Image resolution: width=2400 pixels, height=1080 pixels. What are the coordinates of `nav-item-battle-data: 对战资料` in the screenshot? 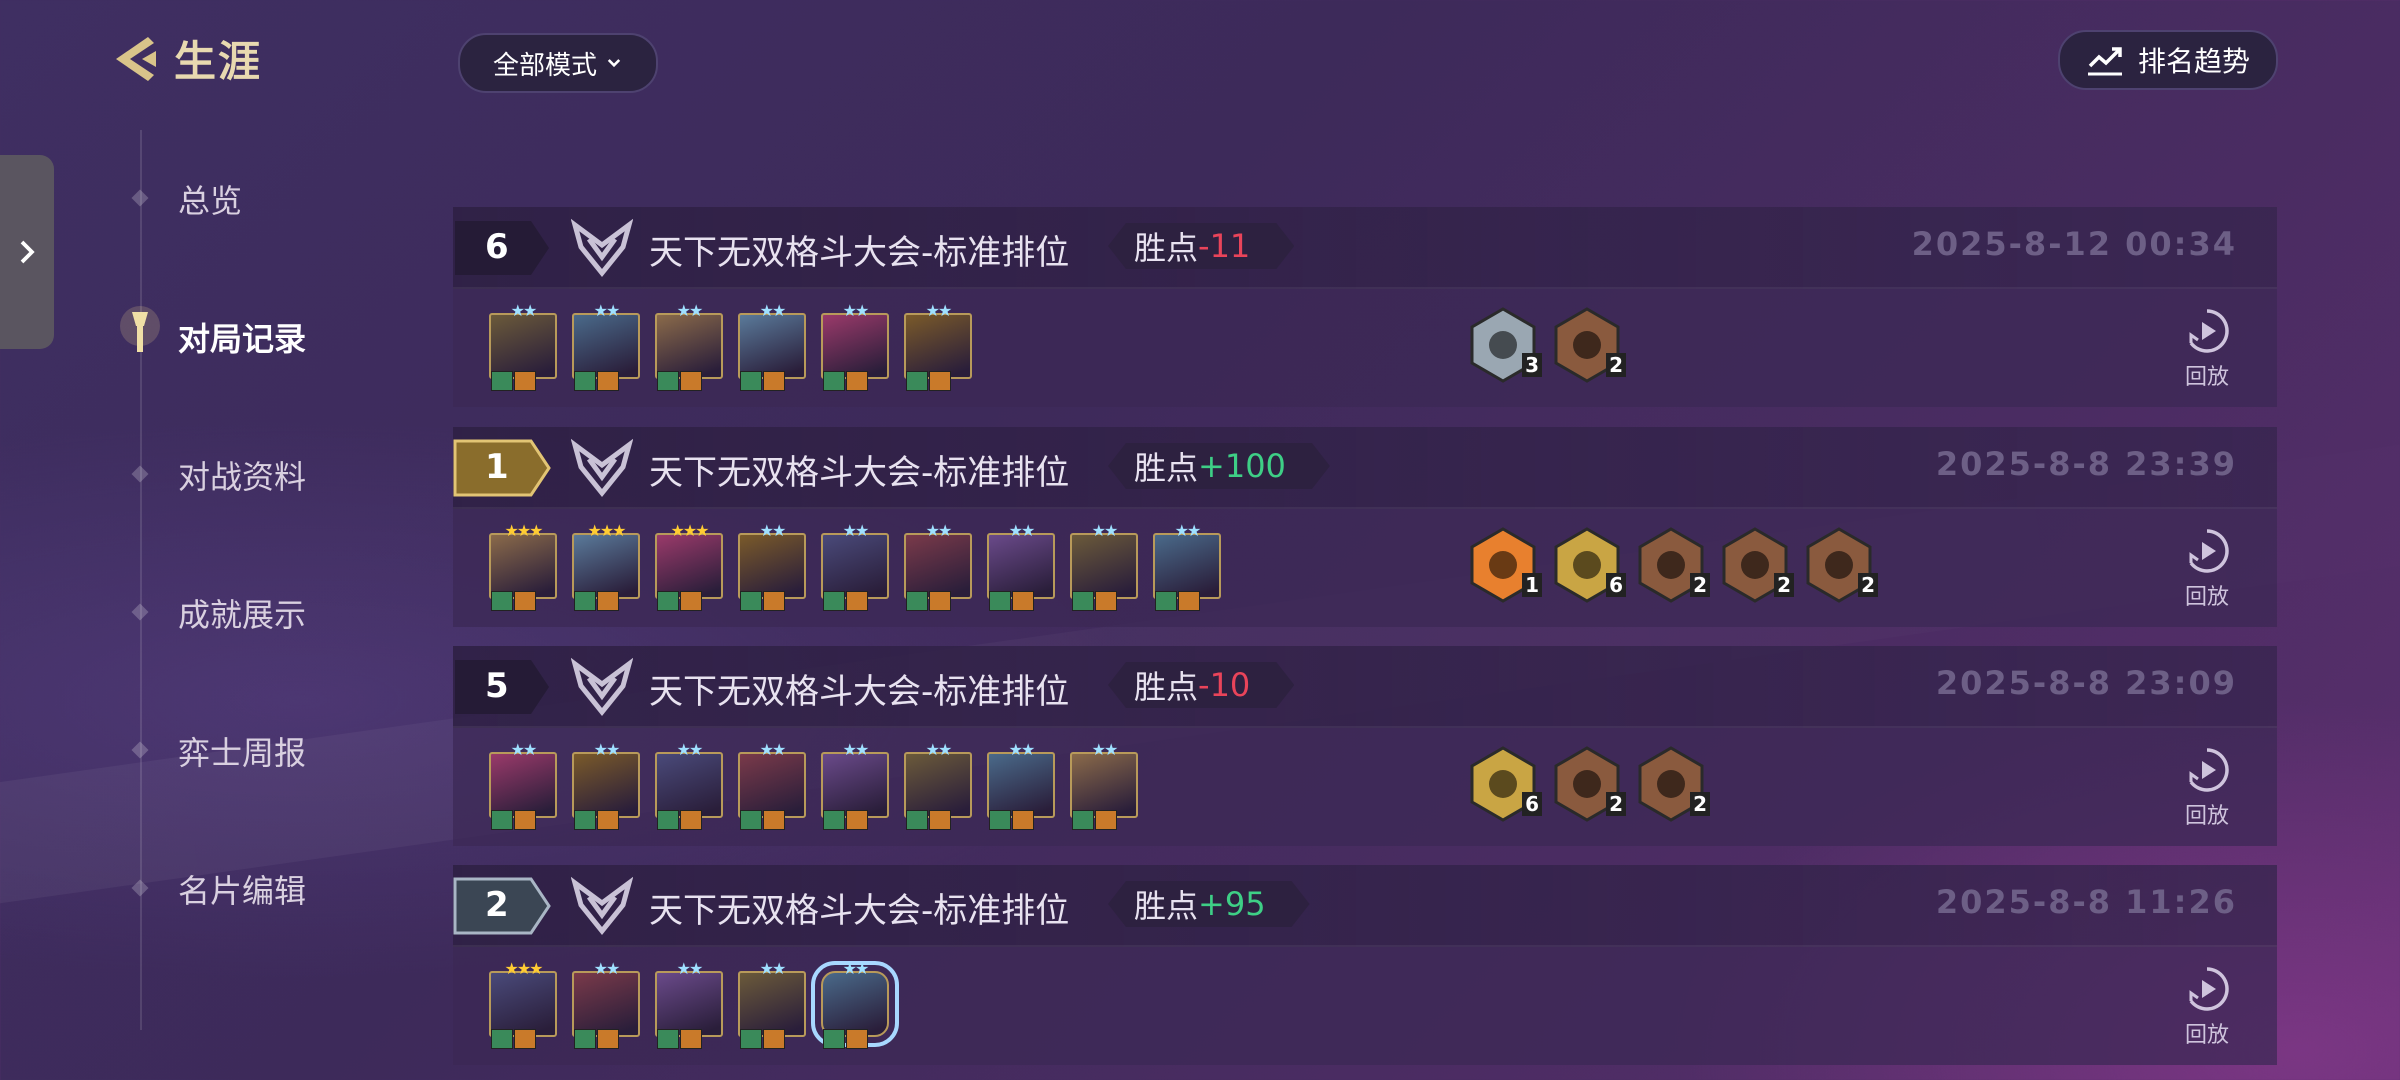 It's located at (242, 475).